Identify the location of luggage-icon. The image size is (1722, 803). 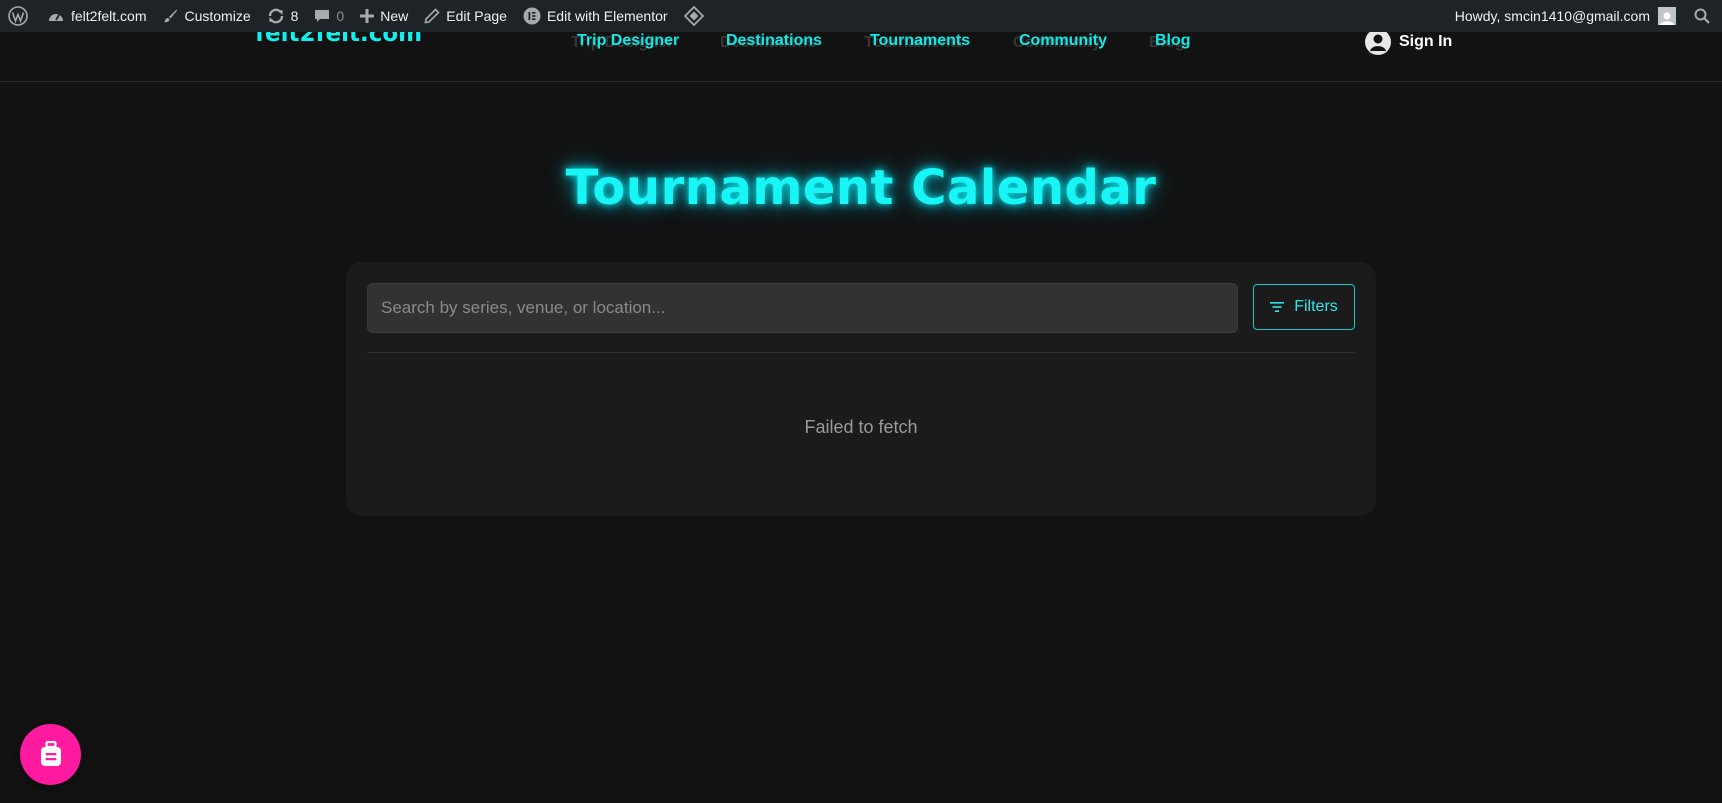
(50, 753).